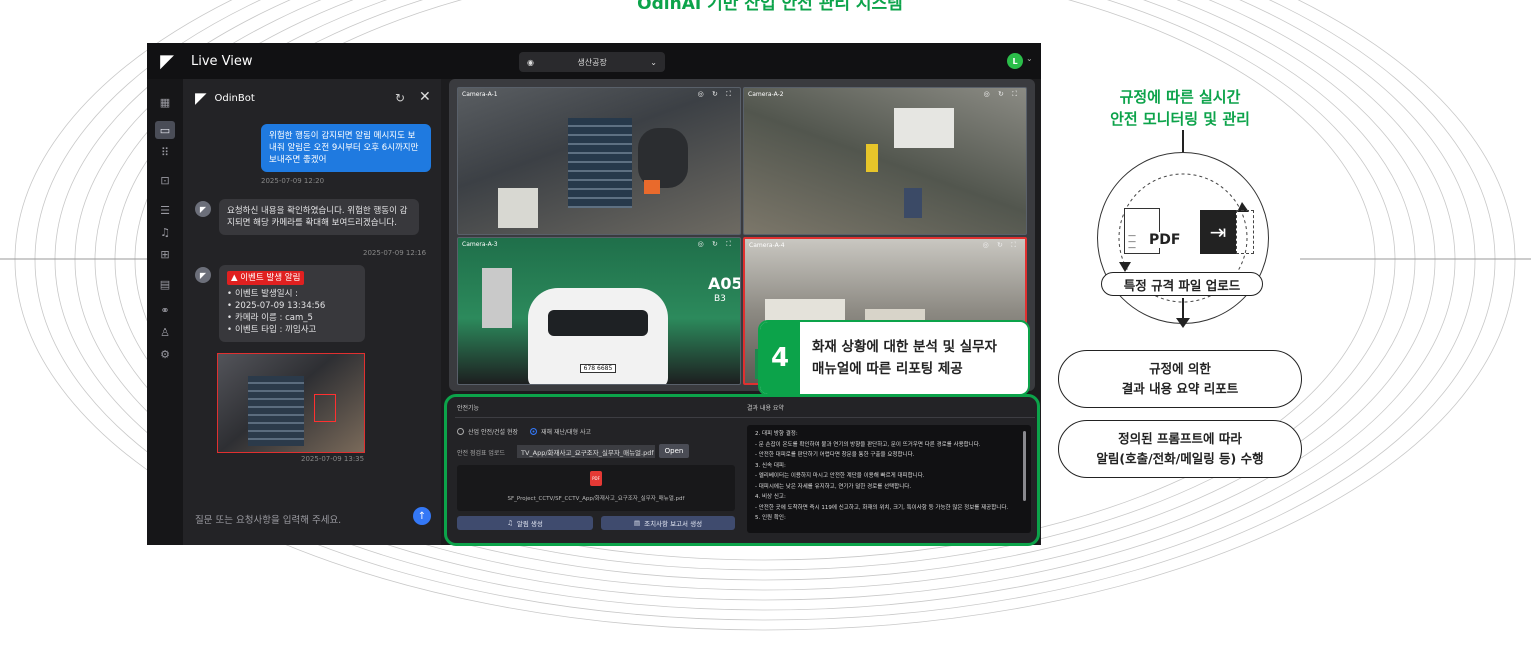  Describe the element at coordinates (586, 451) in the screenshot. I see `upload-path-field: TV_App/화재사고_요구조자_실무자_매뉴얼.pdf` at that location.